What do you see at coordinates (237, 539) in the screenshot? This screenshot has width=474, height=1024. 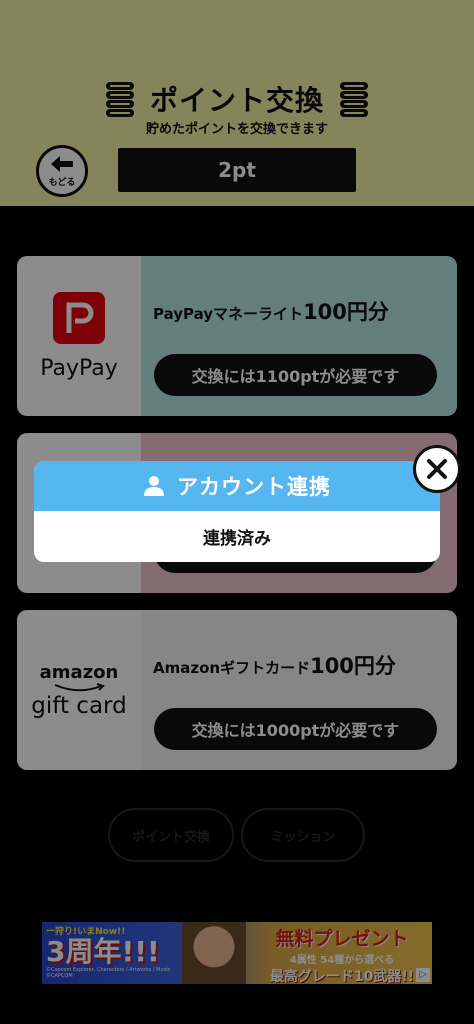 I see `link-status: 連携済み` at bounding box center [237, 539].